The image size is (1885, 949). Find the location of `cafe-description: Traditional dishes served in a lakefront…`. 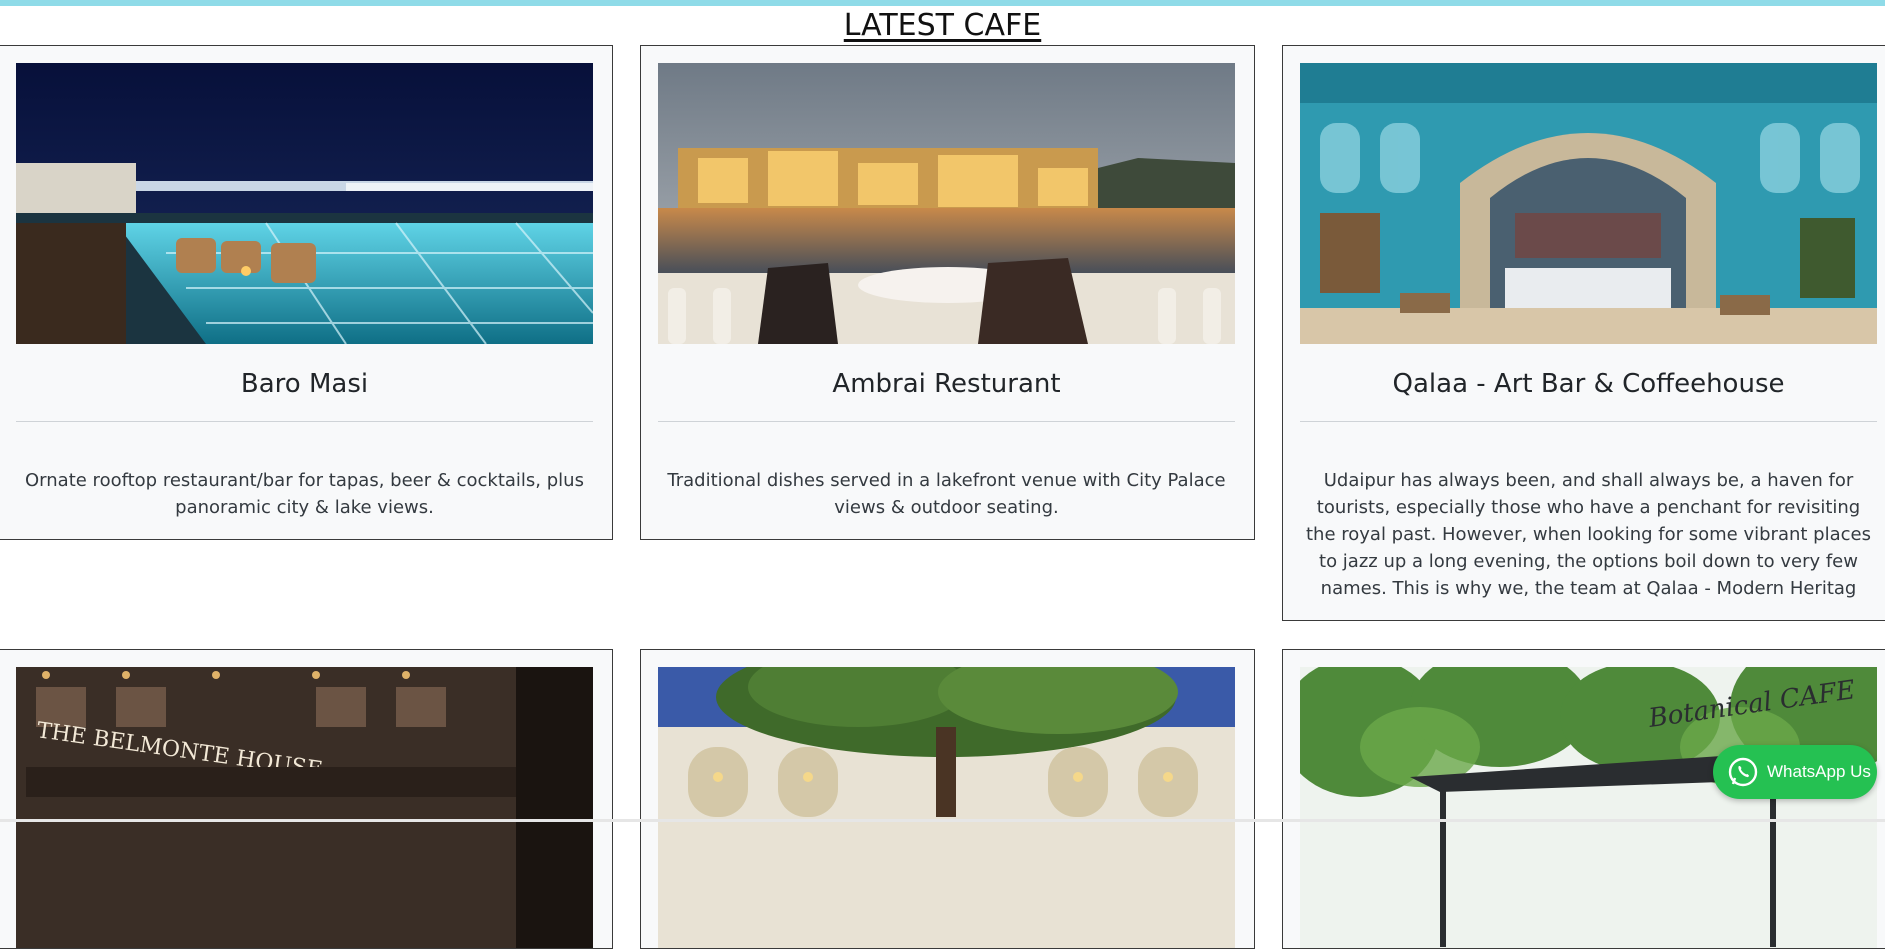

cafe-description: Traditional dishes served in a lakefront… is located at coordinates (946, 494).